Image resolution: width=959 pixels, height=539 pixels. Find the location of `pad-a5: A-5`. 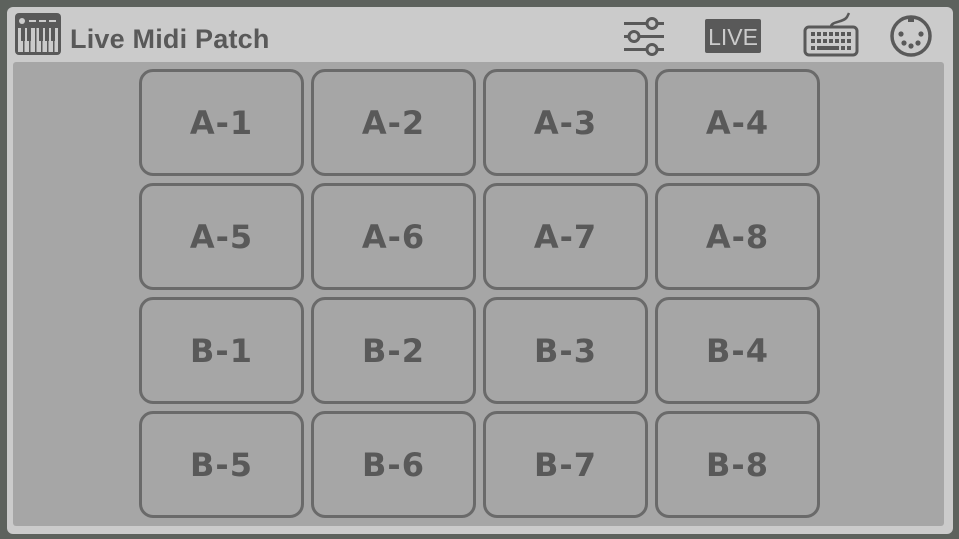

pad-a5: A-5 is located at coordinates (221, 236).